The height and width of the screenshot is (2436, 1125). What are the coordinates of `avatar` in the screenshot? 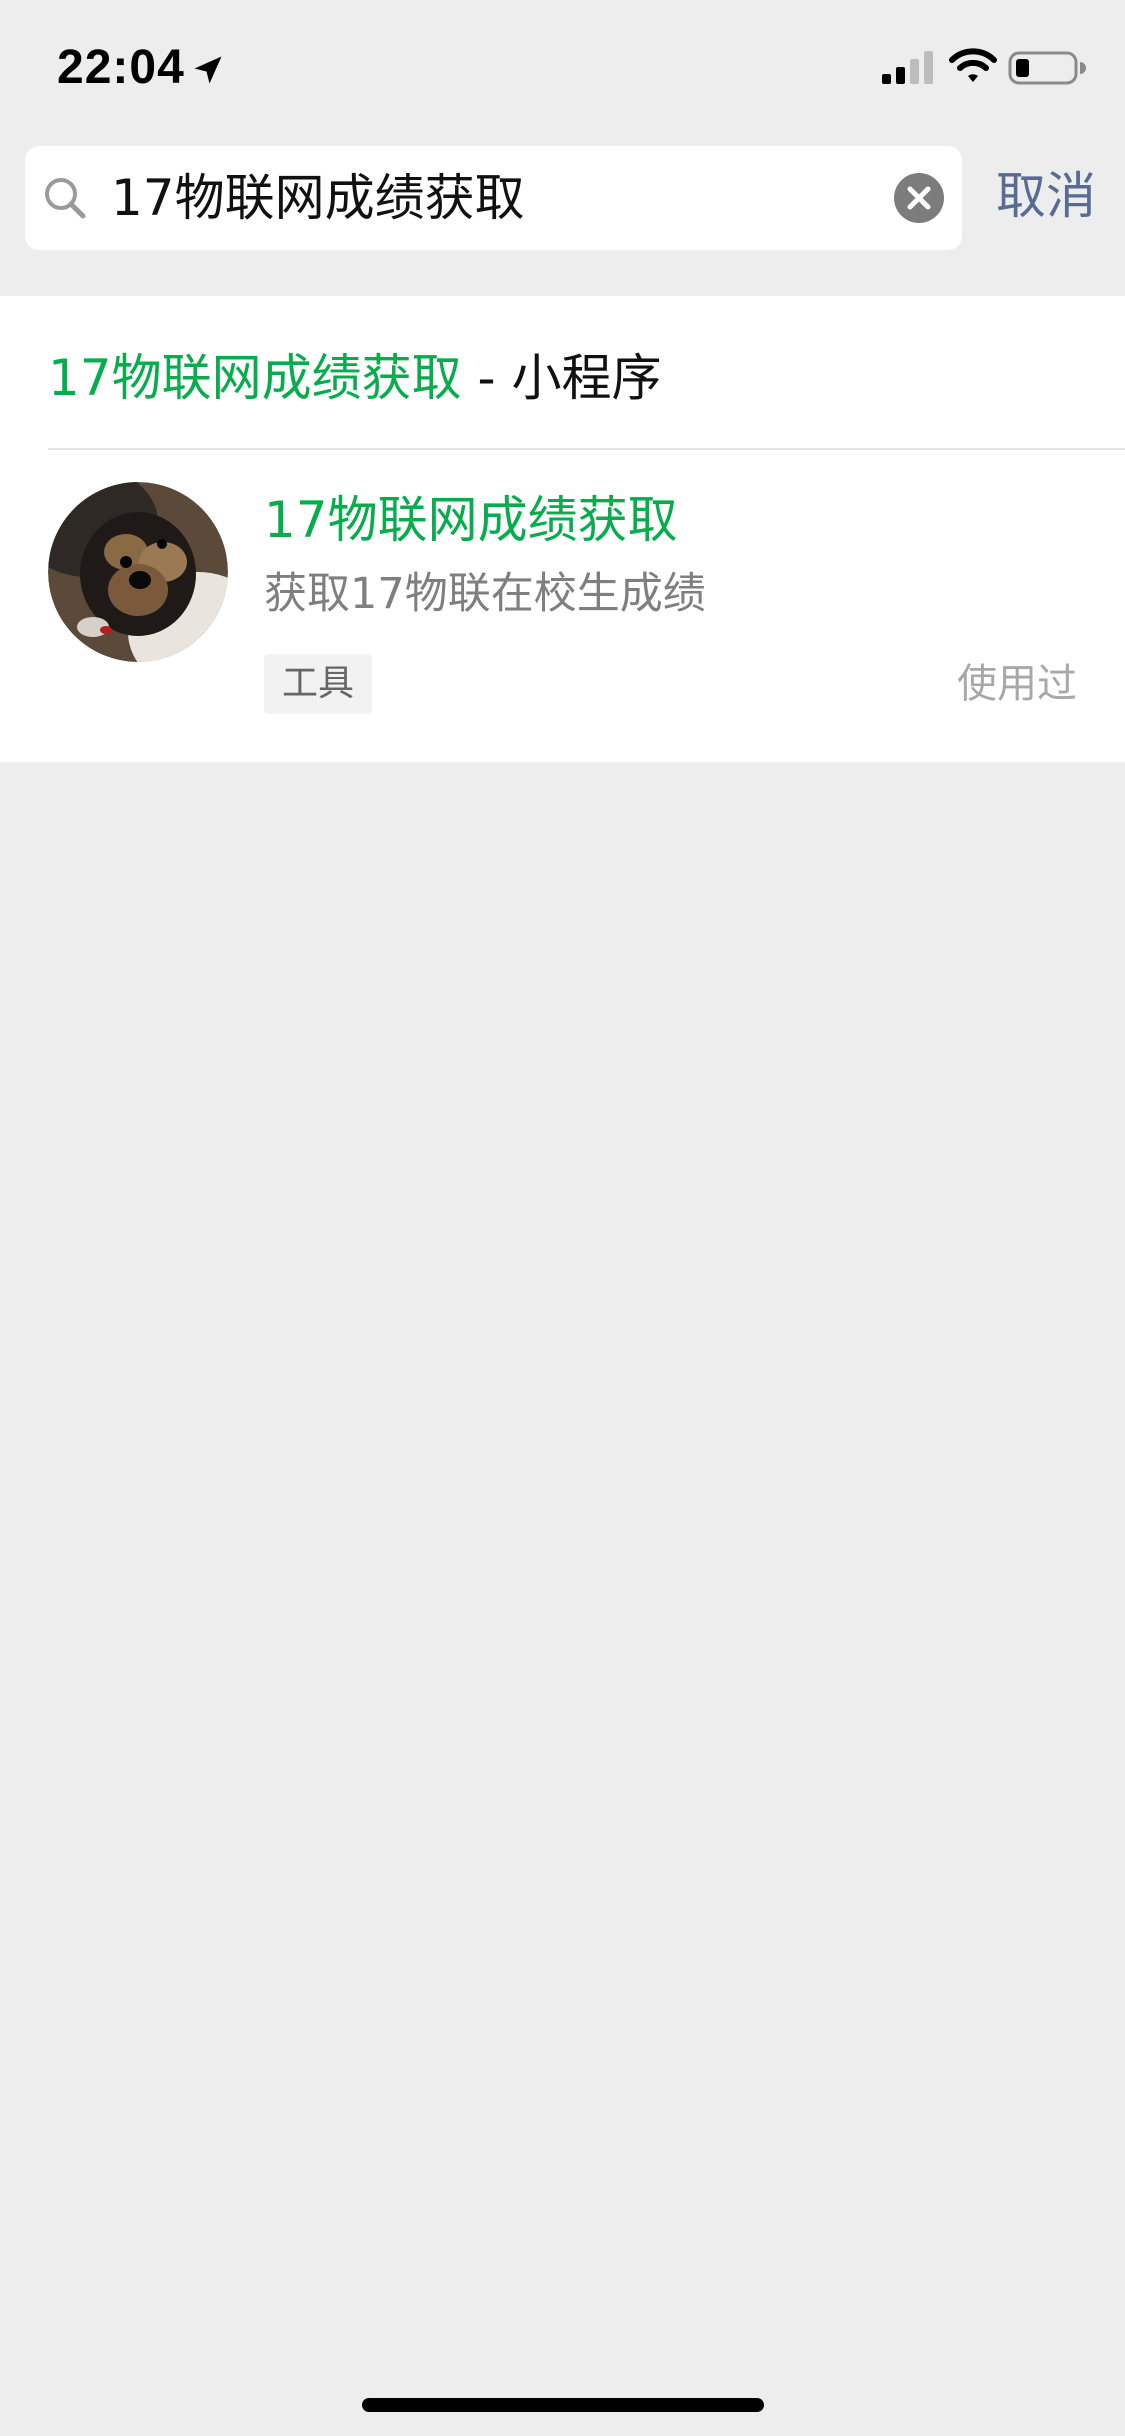 It's located at (138, 572).